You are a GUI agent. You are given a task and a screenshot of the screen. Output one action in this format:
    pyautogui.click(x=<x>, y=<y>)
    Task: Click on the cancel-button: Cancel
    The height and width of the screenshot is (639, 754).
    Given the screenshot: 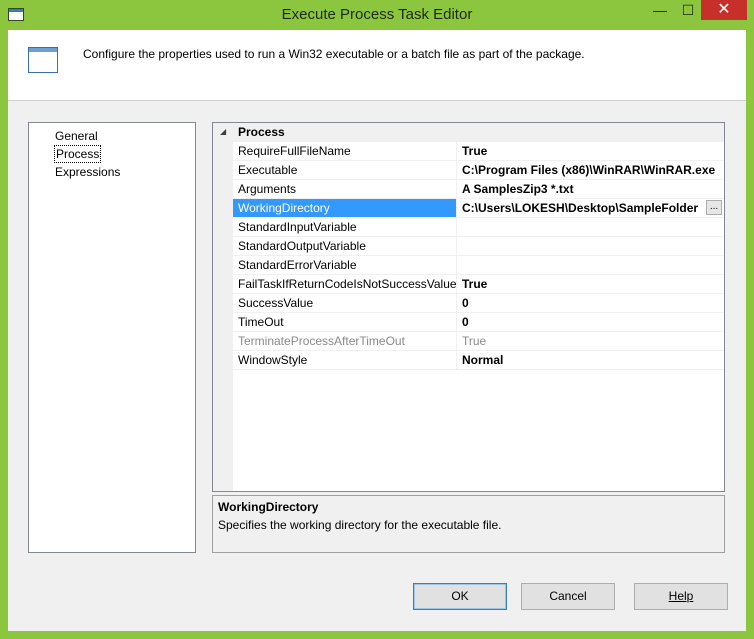 What is the action you would take?
    pyautogui.click(x=568, y=596)
    